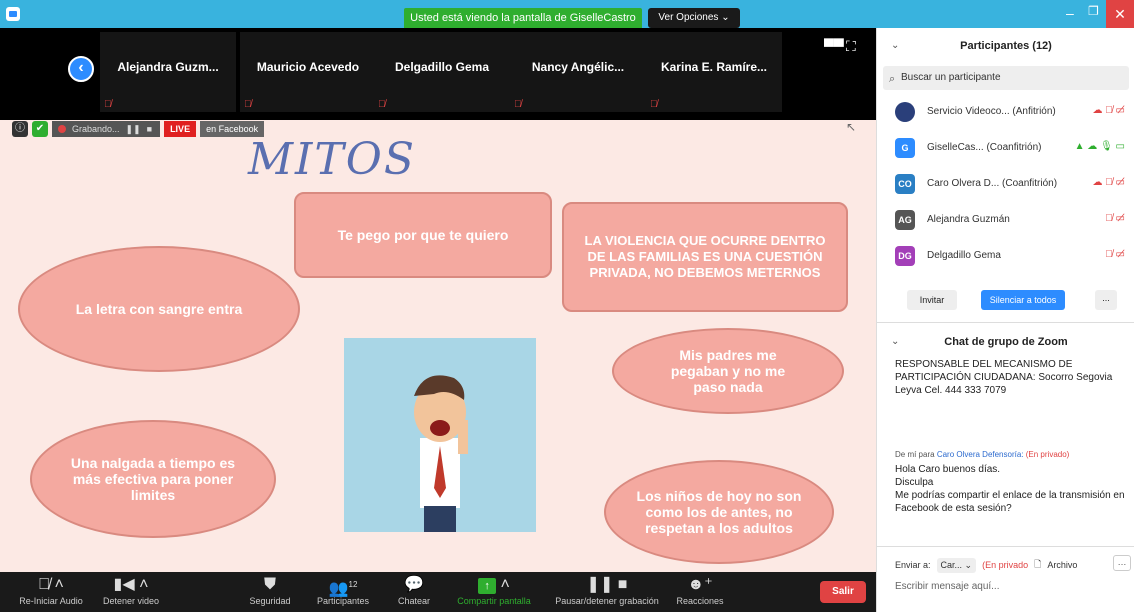 The width and height of the screenshot is (1134, 612). I want to click on camera-icon: ▮◀ ˄, so click(131, 584).